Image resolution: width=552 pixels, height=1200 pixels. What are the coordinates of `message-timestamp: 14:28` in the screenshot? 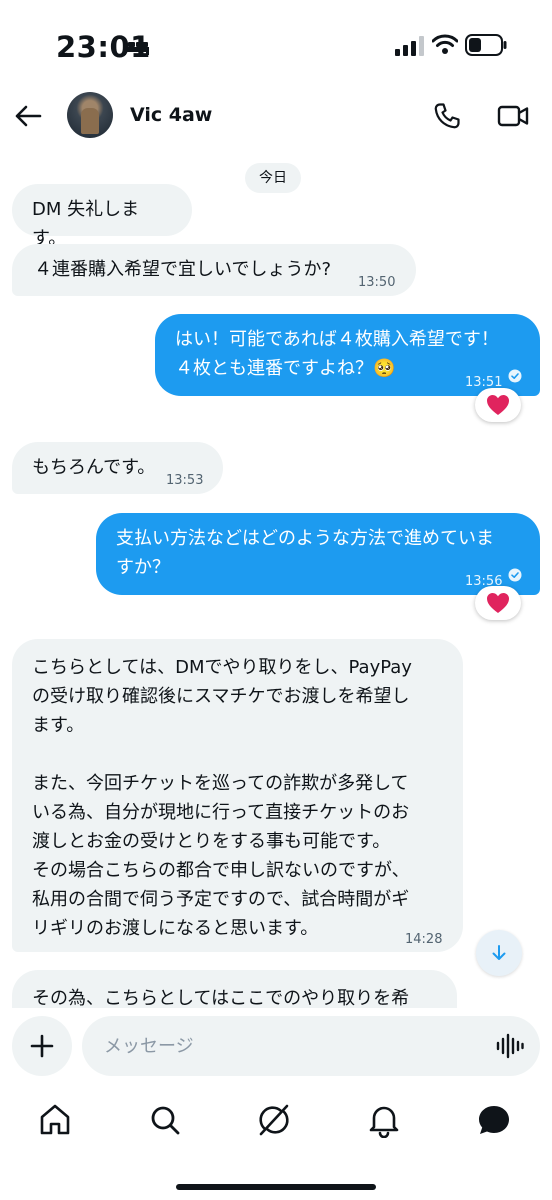 It's located at (424, 939).